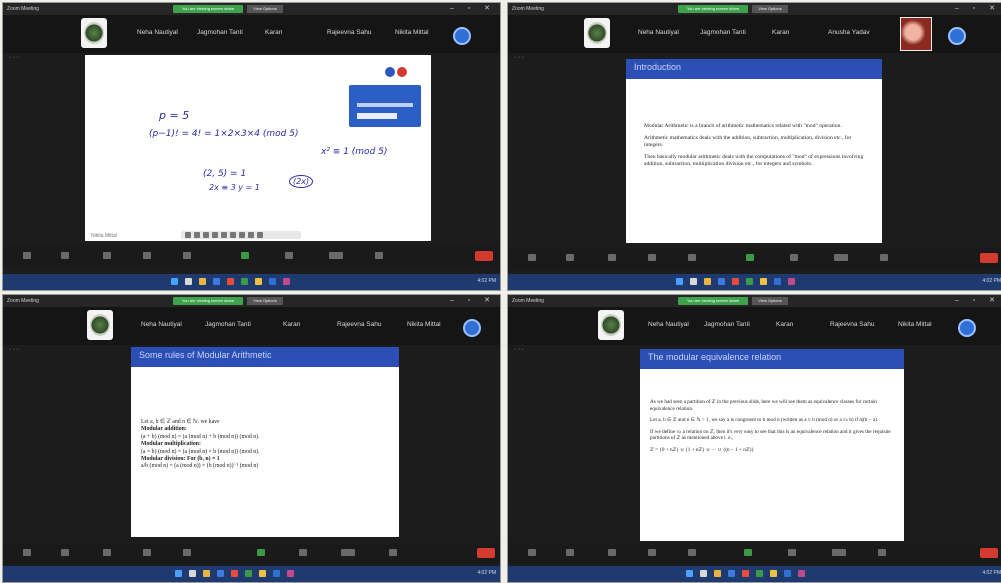  I want to click on pen-color-blue-icon, so click(390, 72).